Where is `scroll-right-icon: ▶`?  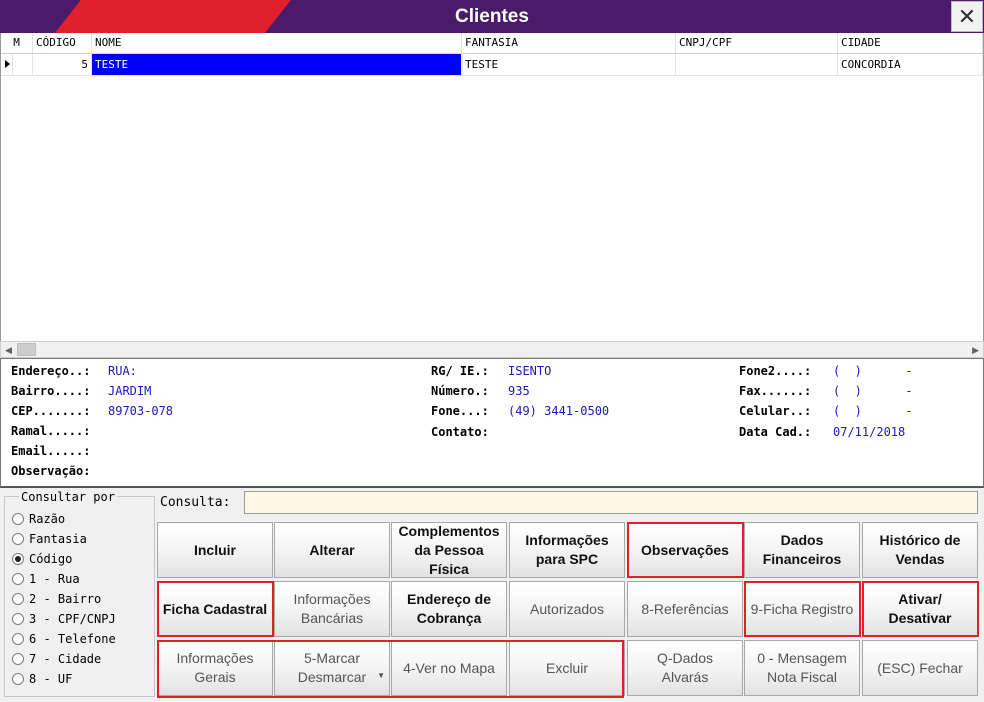 scroll-right-icon: ▶ is located at coordinates (975, 350).